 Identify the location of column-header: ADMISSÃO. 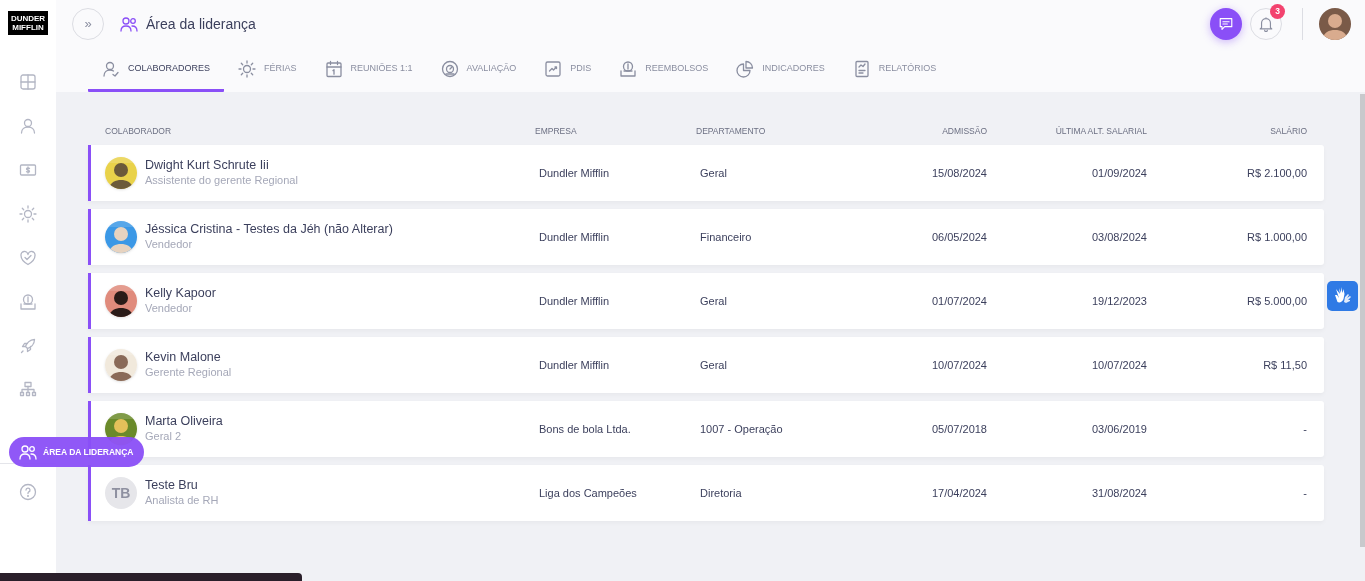
(964, 131).